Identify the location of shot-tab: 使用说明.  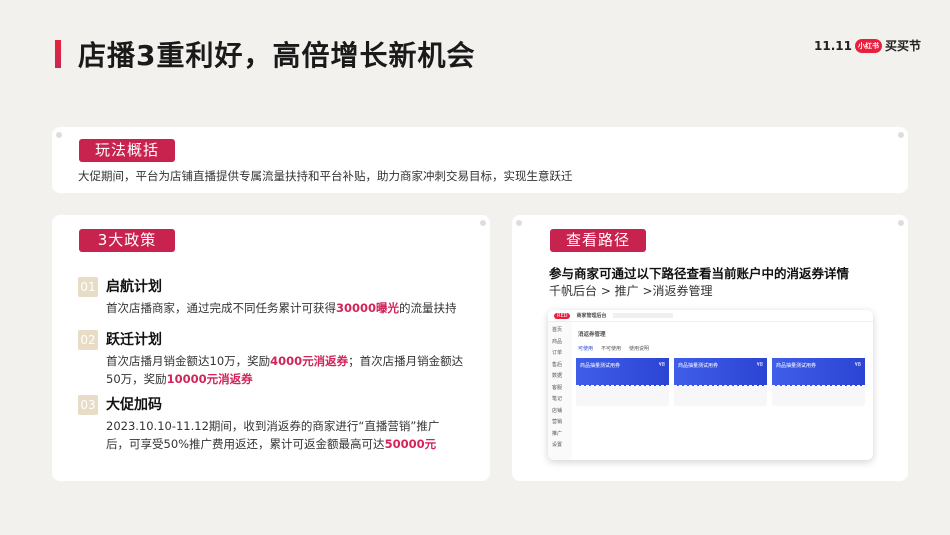
(639, 349).